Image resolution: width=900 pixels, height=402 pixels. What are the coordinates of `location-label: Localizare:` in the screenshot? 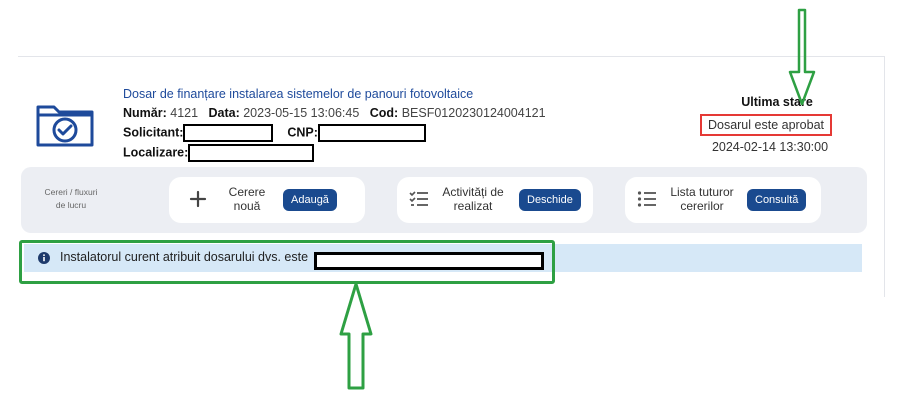 It's located at (156, 152).